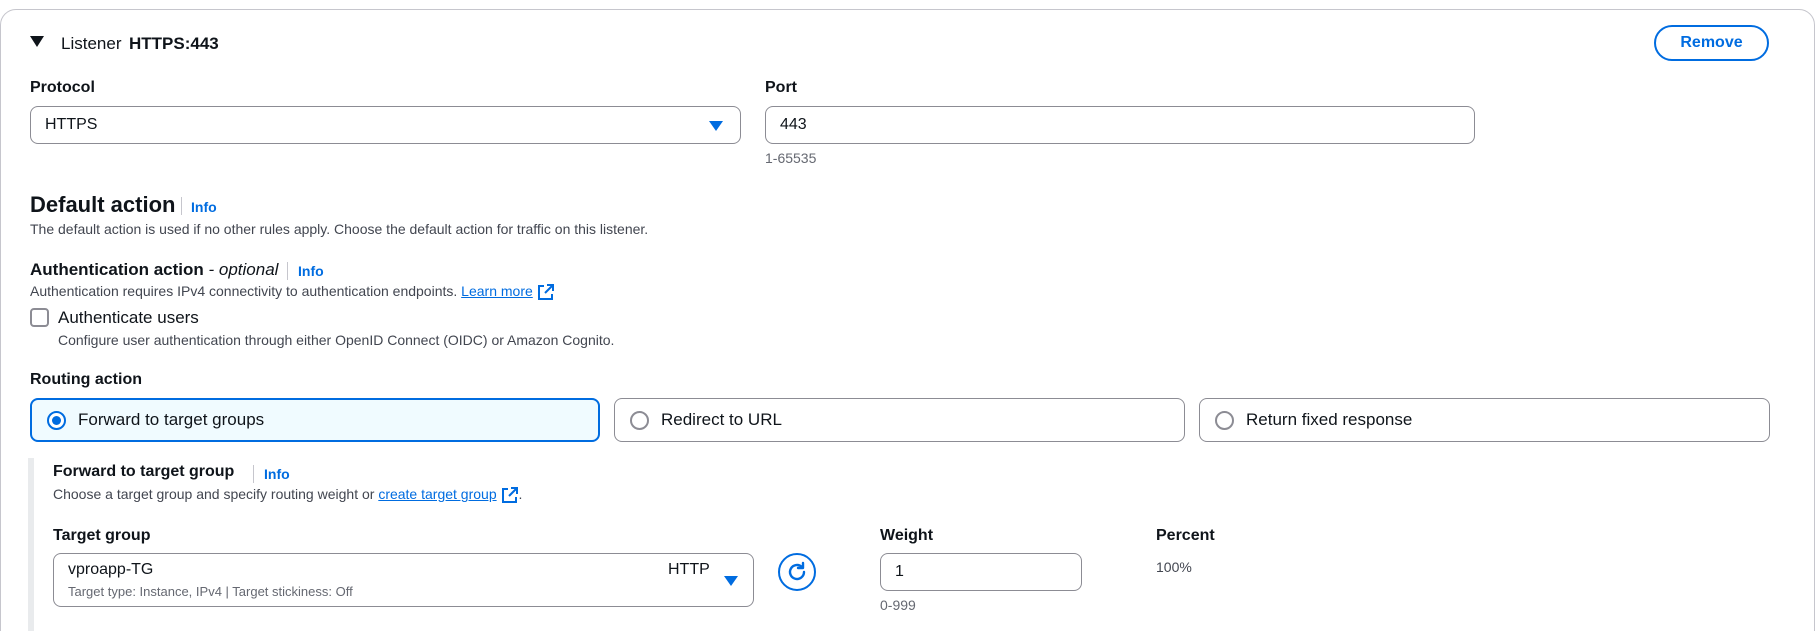 The width and height of the screenshot is (1820, 631). What do you see at coordinates (117, 269) in the screenshot?
I see `auth-title: Authentication action` at bounding box center [117, 269].